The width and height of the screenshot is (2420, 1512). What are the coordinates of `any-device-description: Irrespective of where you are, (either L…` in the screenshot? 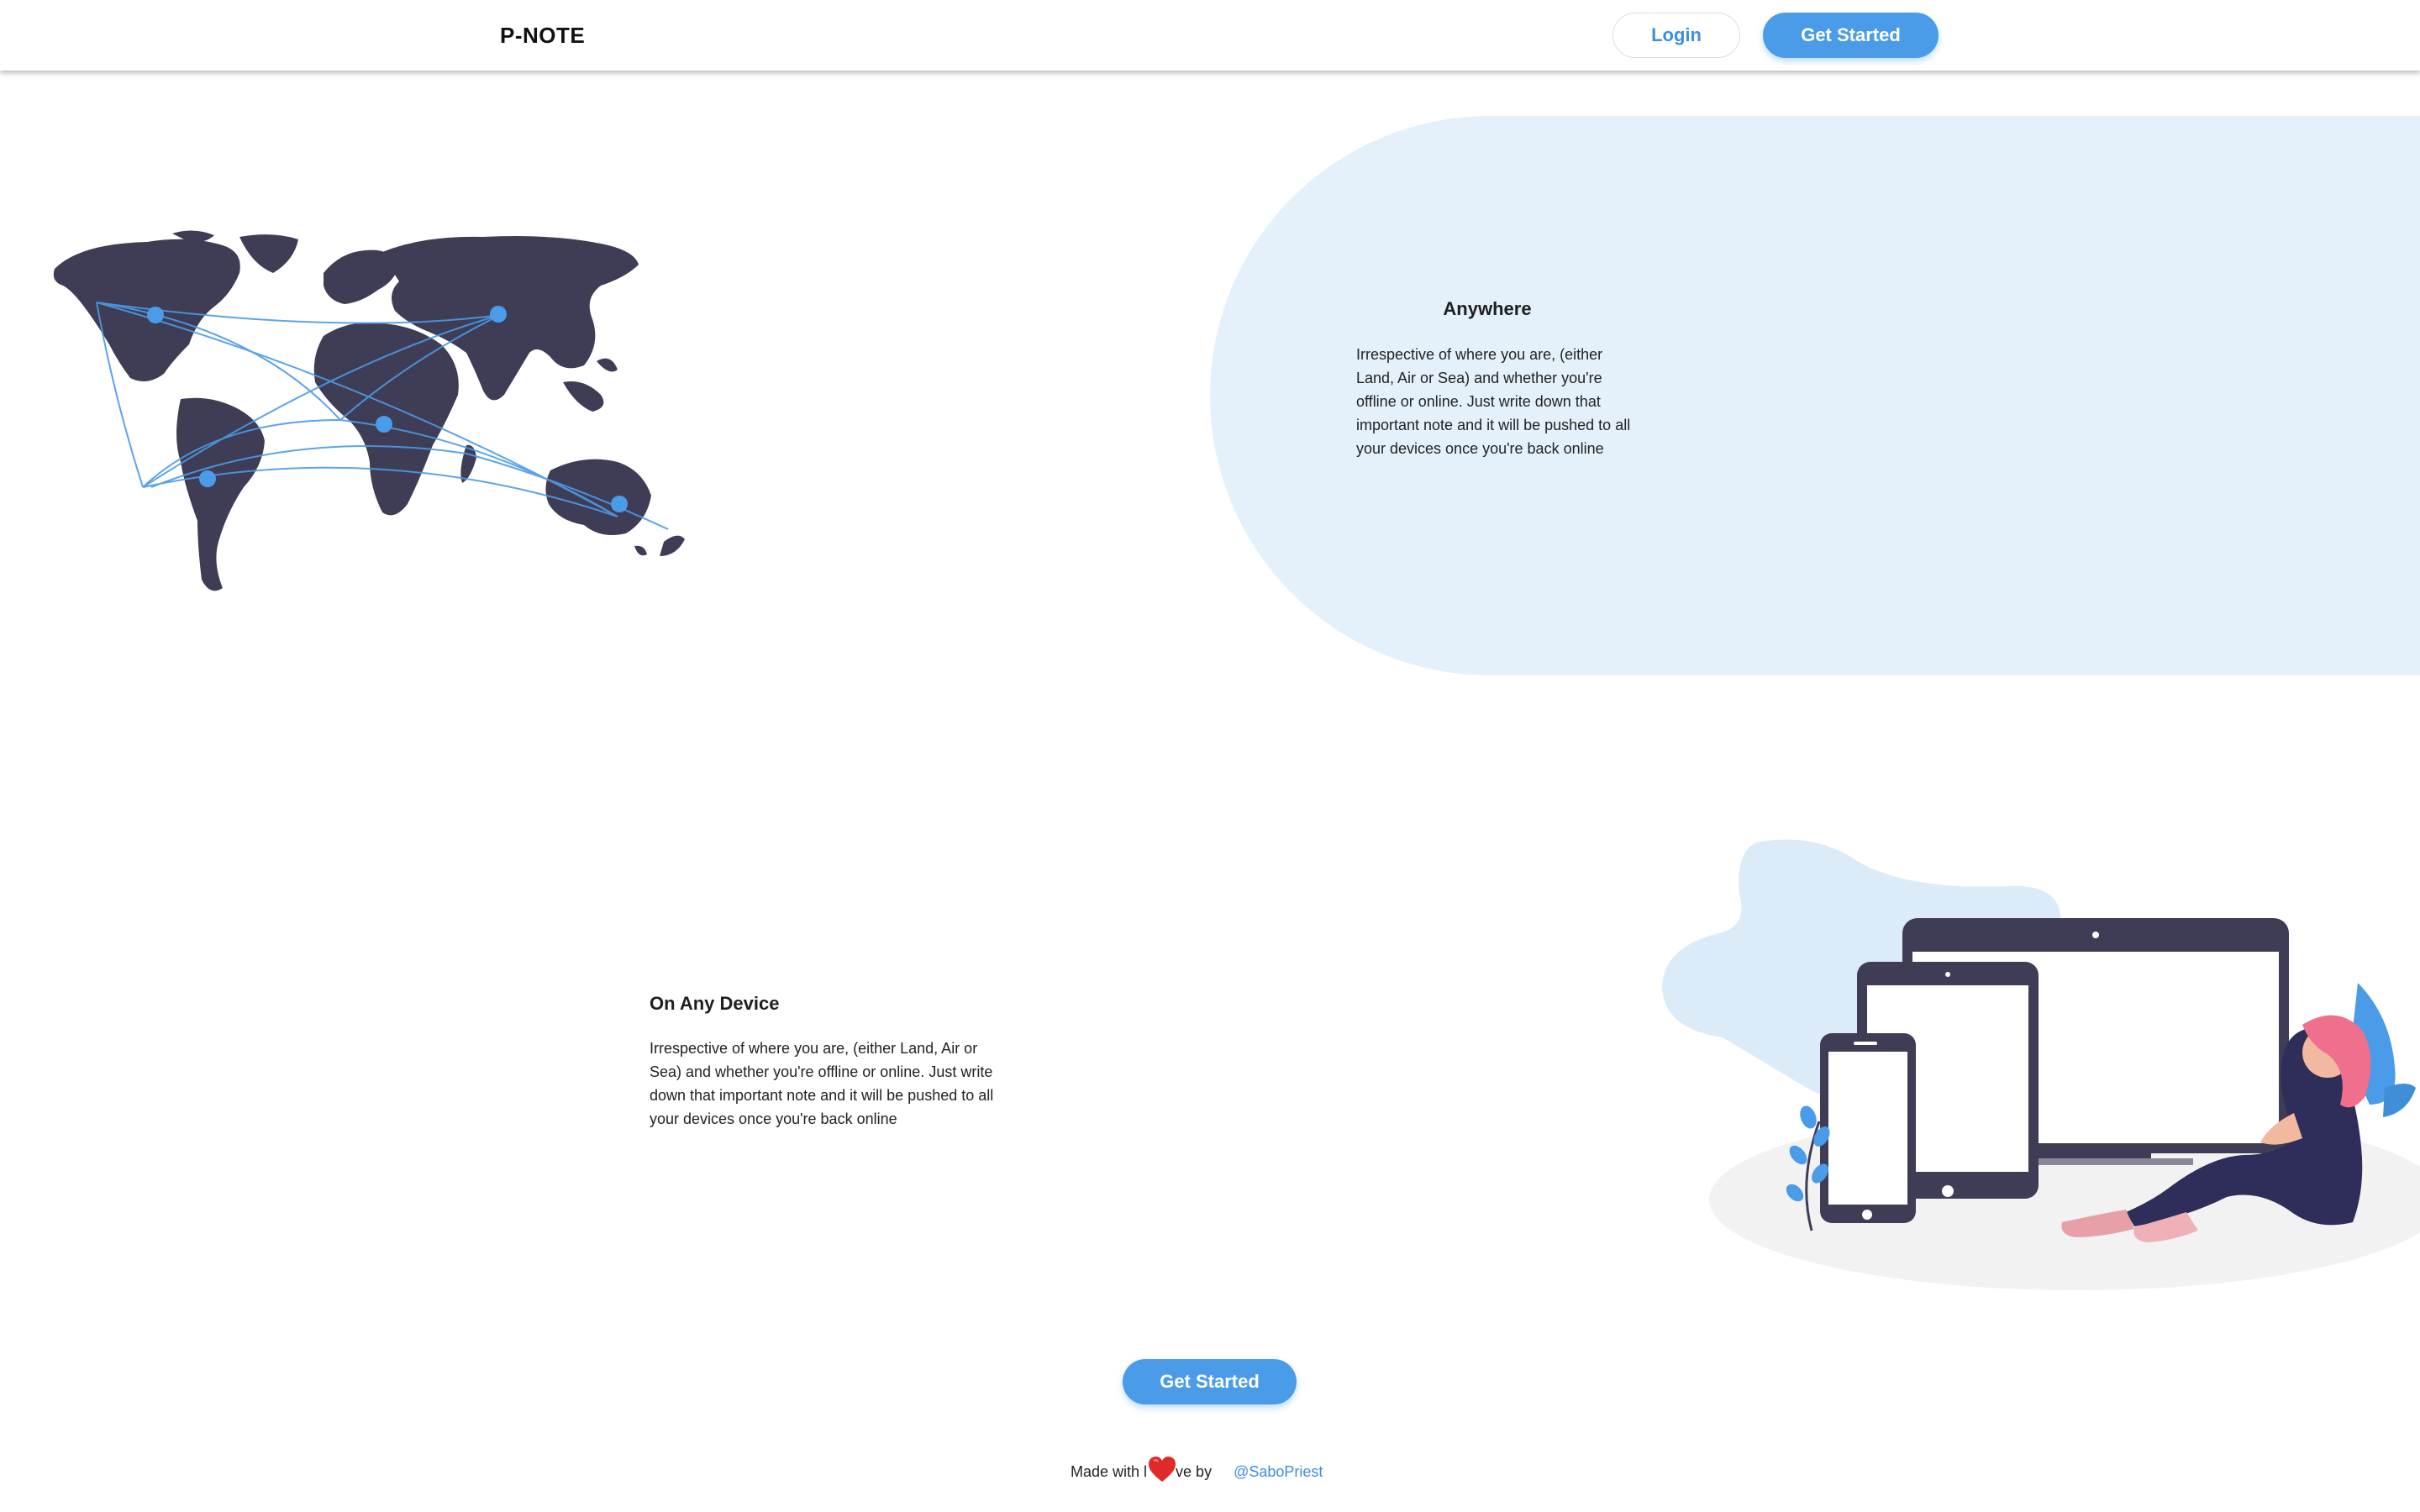 It's located at (822, 1083).